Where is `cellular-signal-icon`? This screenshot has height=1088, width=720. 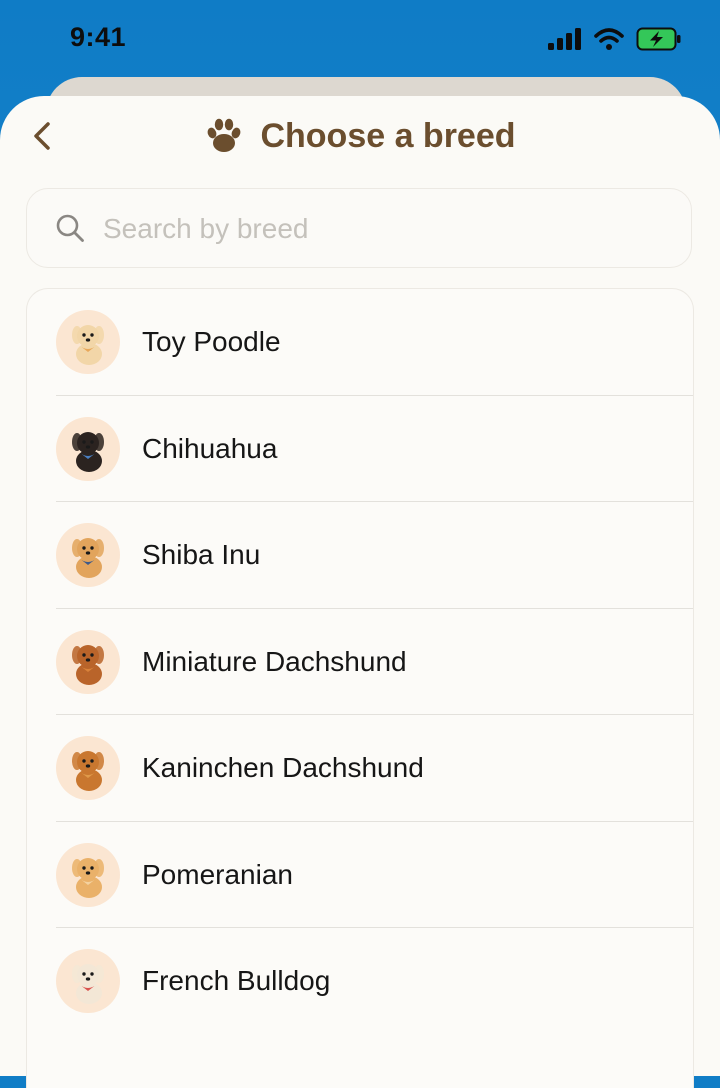 cellular-signal-icon is located at coordinates (564, 39).